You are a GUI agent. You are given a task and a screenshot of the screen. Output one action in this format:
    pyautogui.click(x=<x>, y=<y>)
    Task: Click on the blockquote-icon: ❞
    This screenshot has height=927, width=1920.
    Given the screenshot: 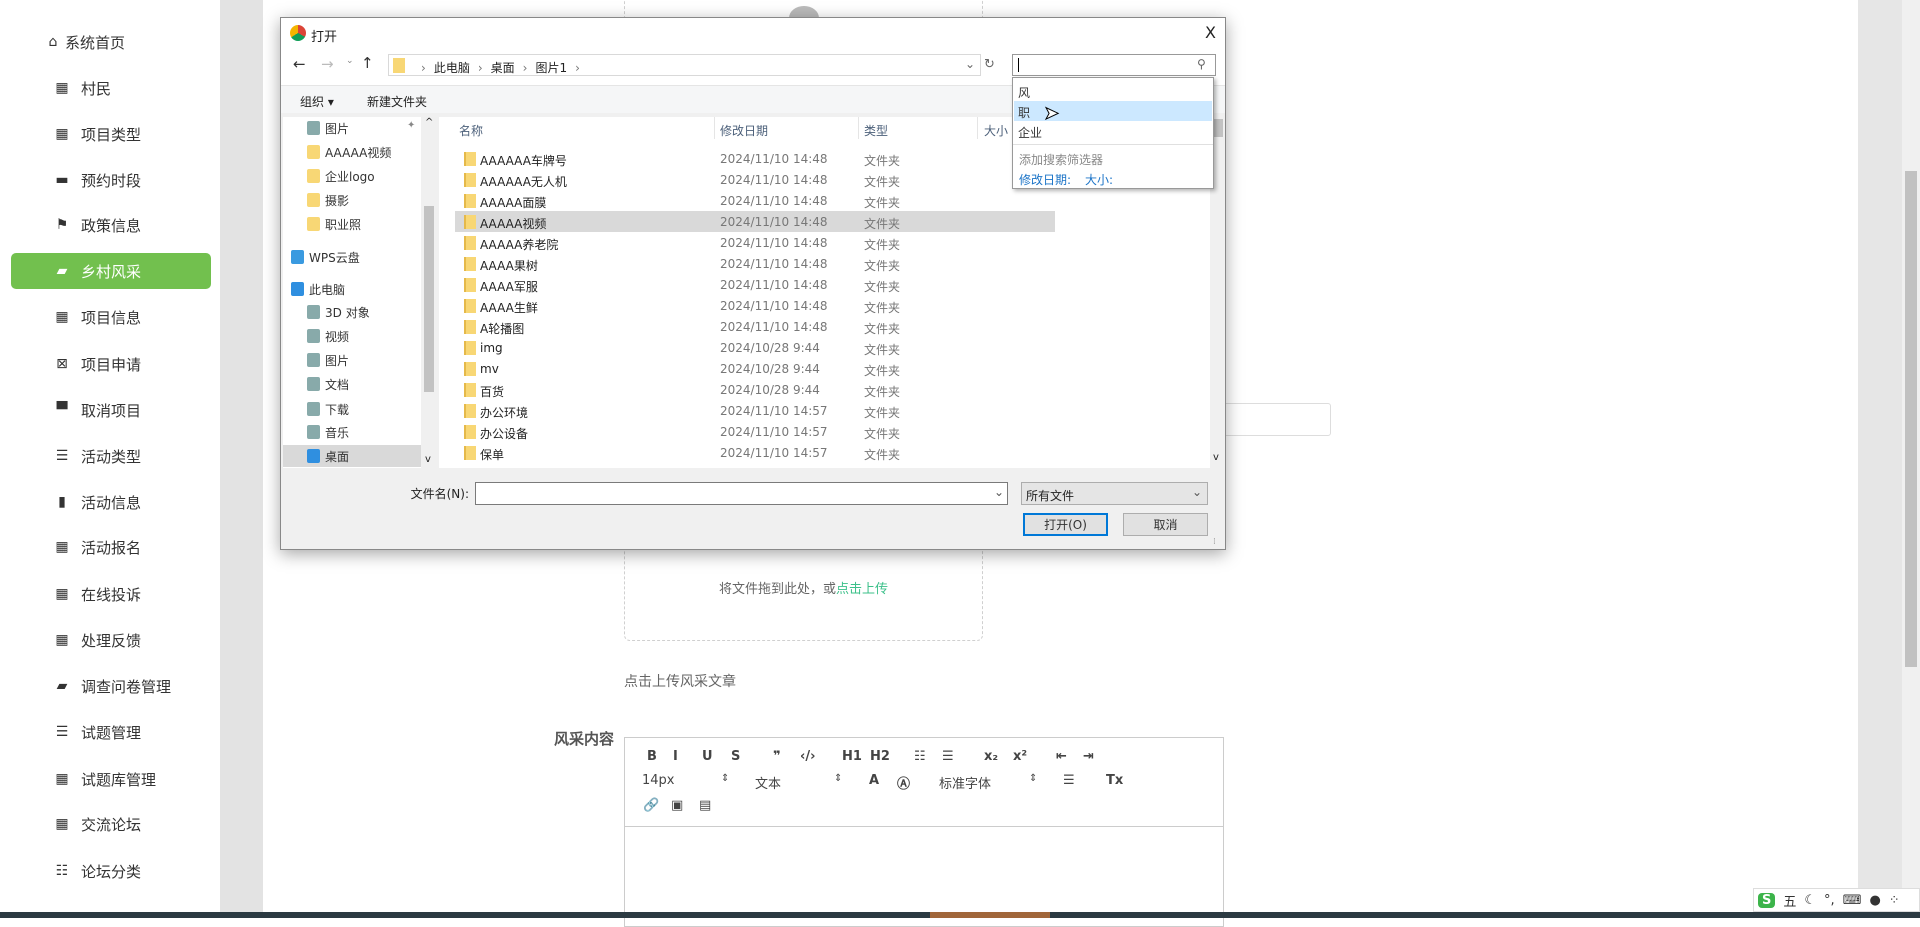 What is the action you would take?
    pyautogui.click(x=777, y=756)
    